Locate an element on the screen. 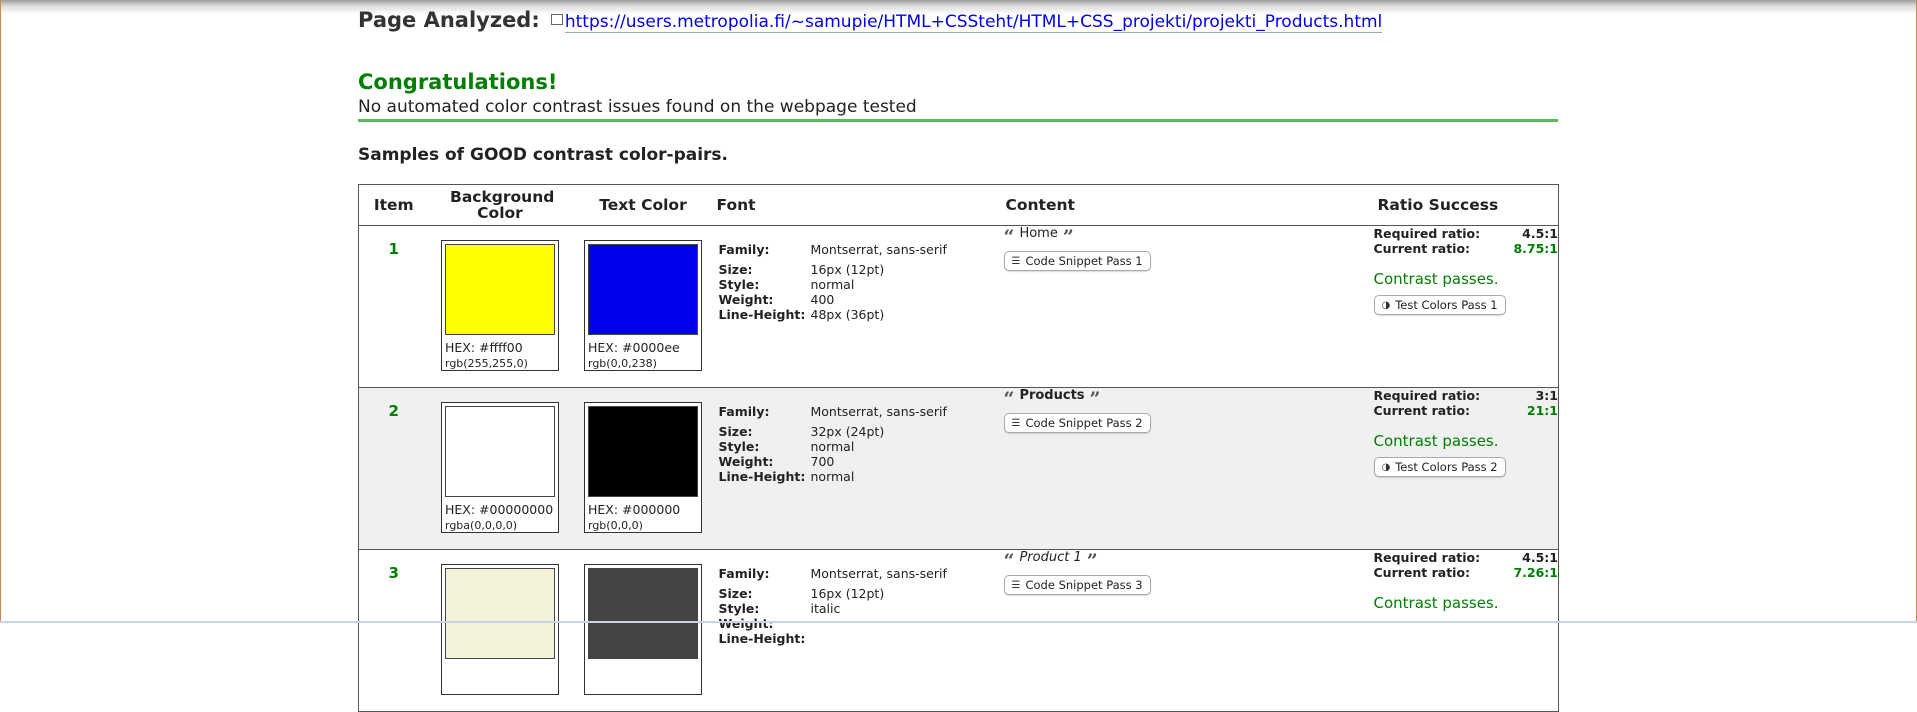  required-ratio: Required ratio: 3:1 is located at coordinates (1466, 395).